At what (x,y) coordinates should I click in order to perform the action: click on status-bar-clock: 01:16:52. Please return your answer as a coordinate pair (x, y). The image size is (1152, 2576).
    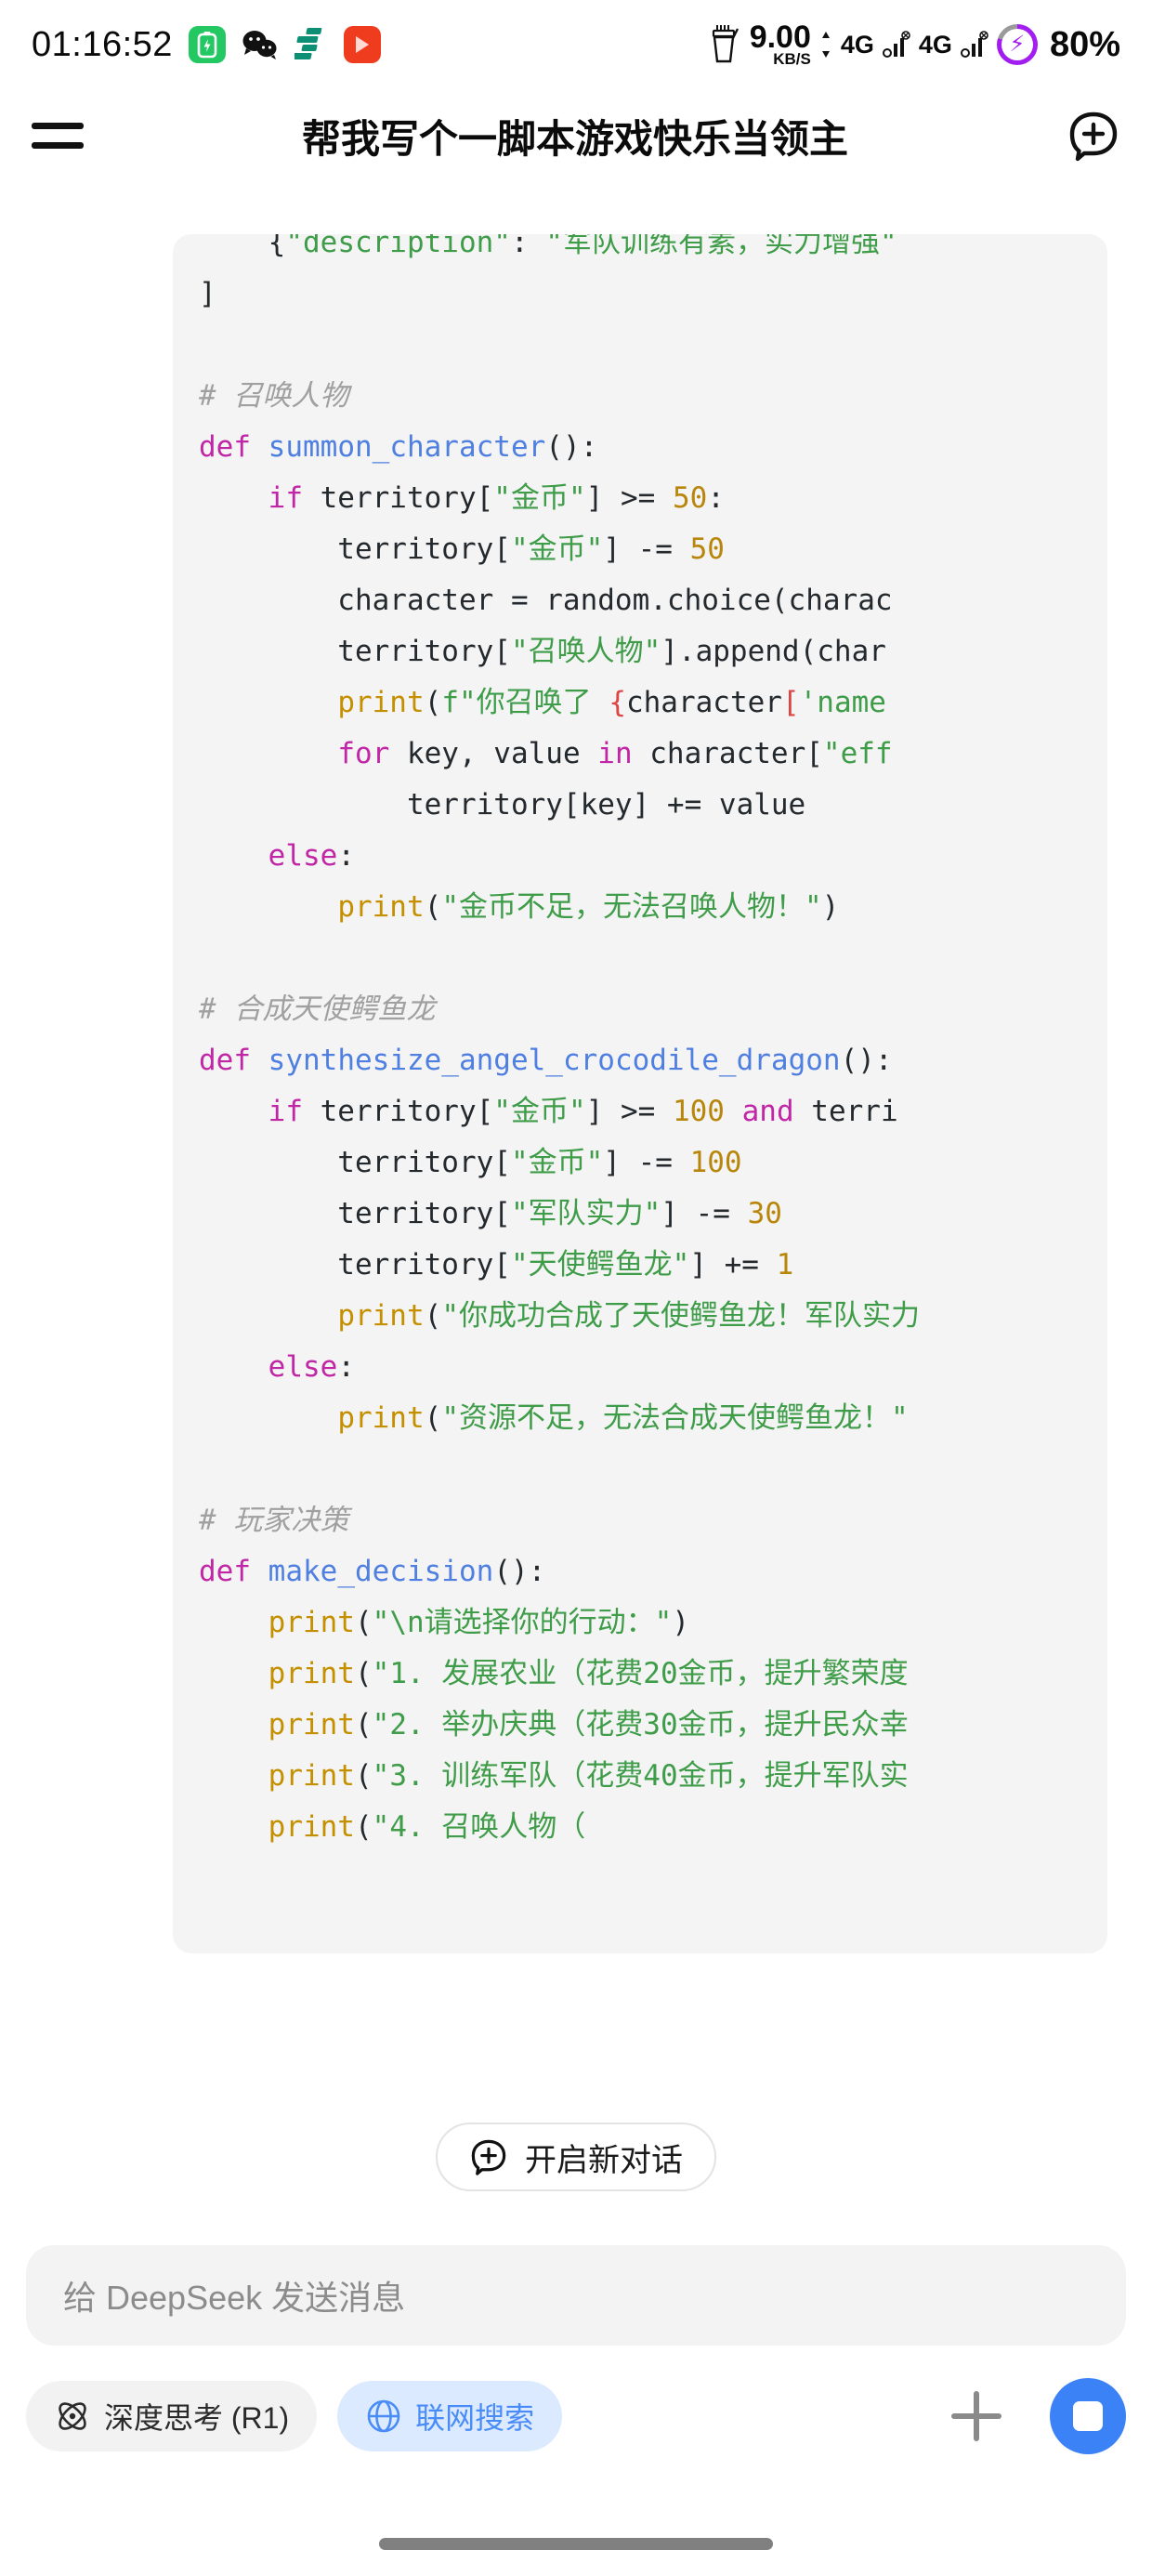
    Looking at the image, I should click on (102, 44).